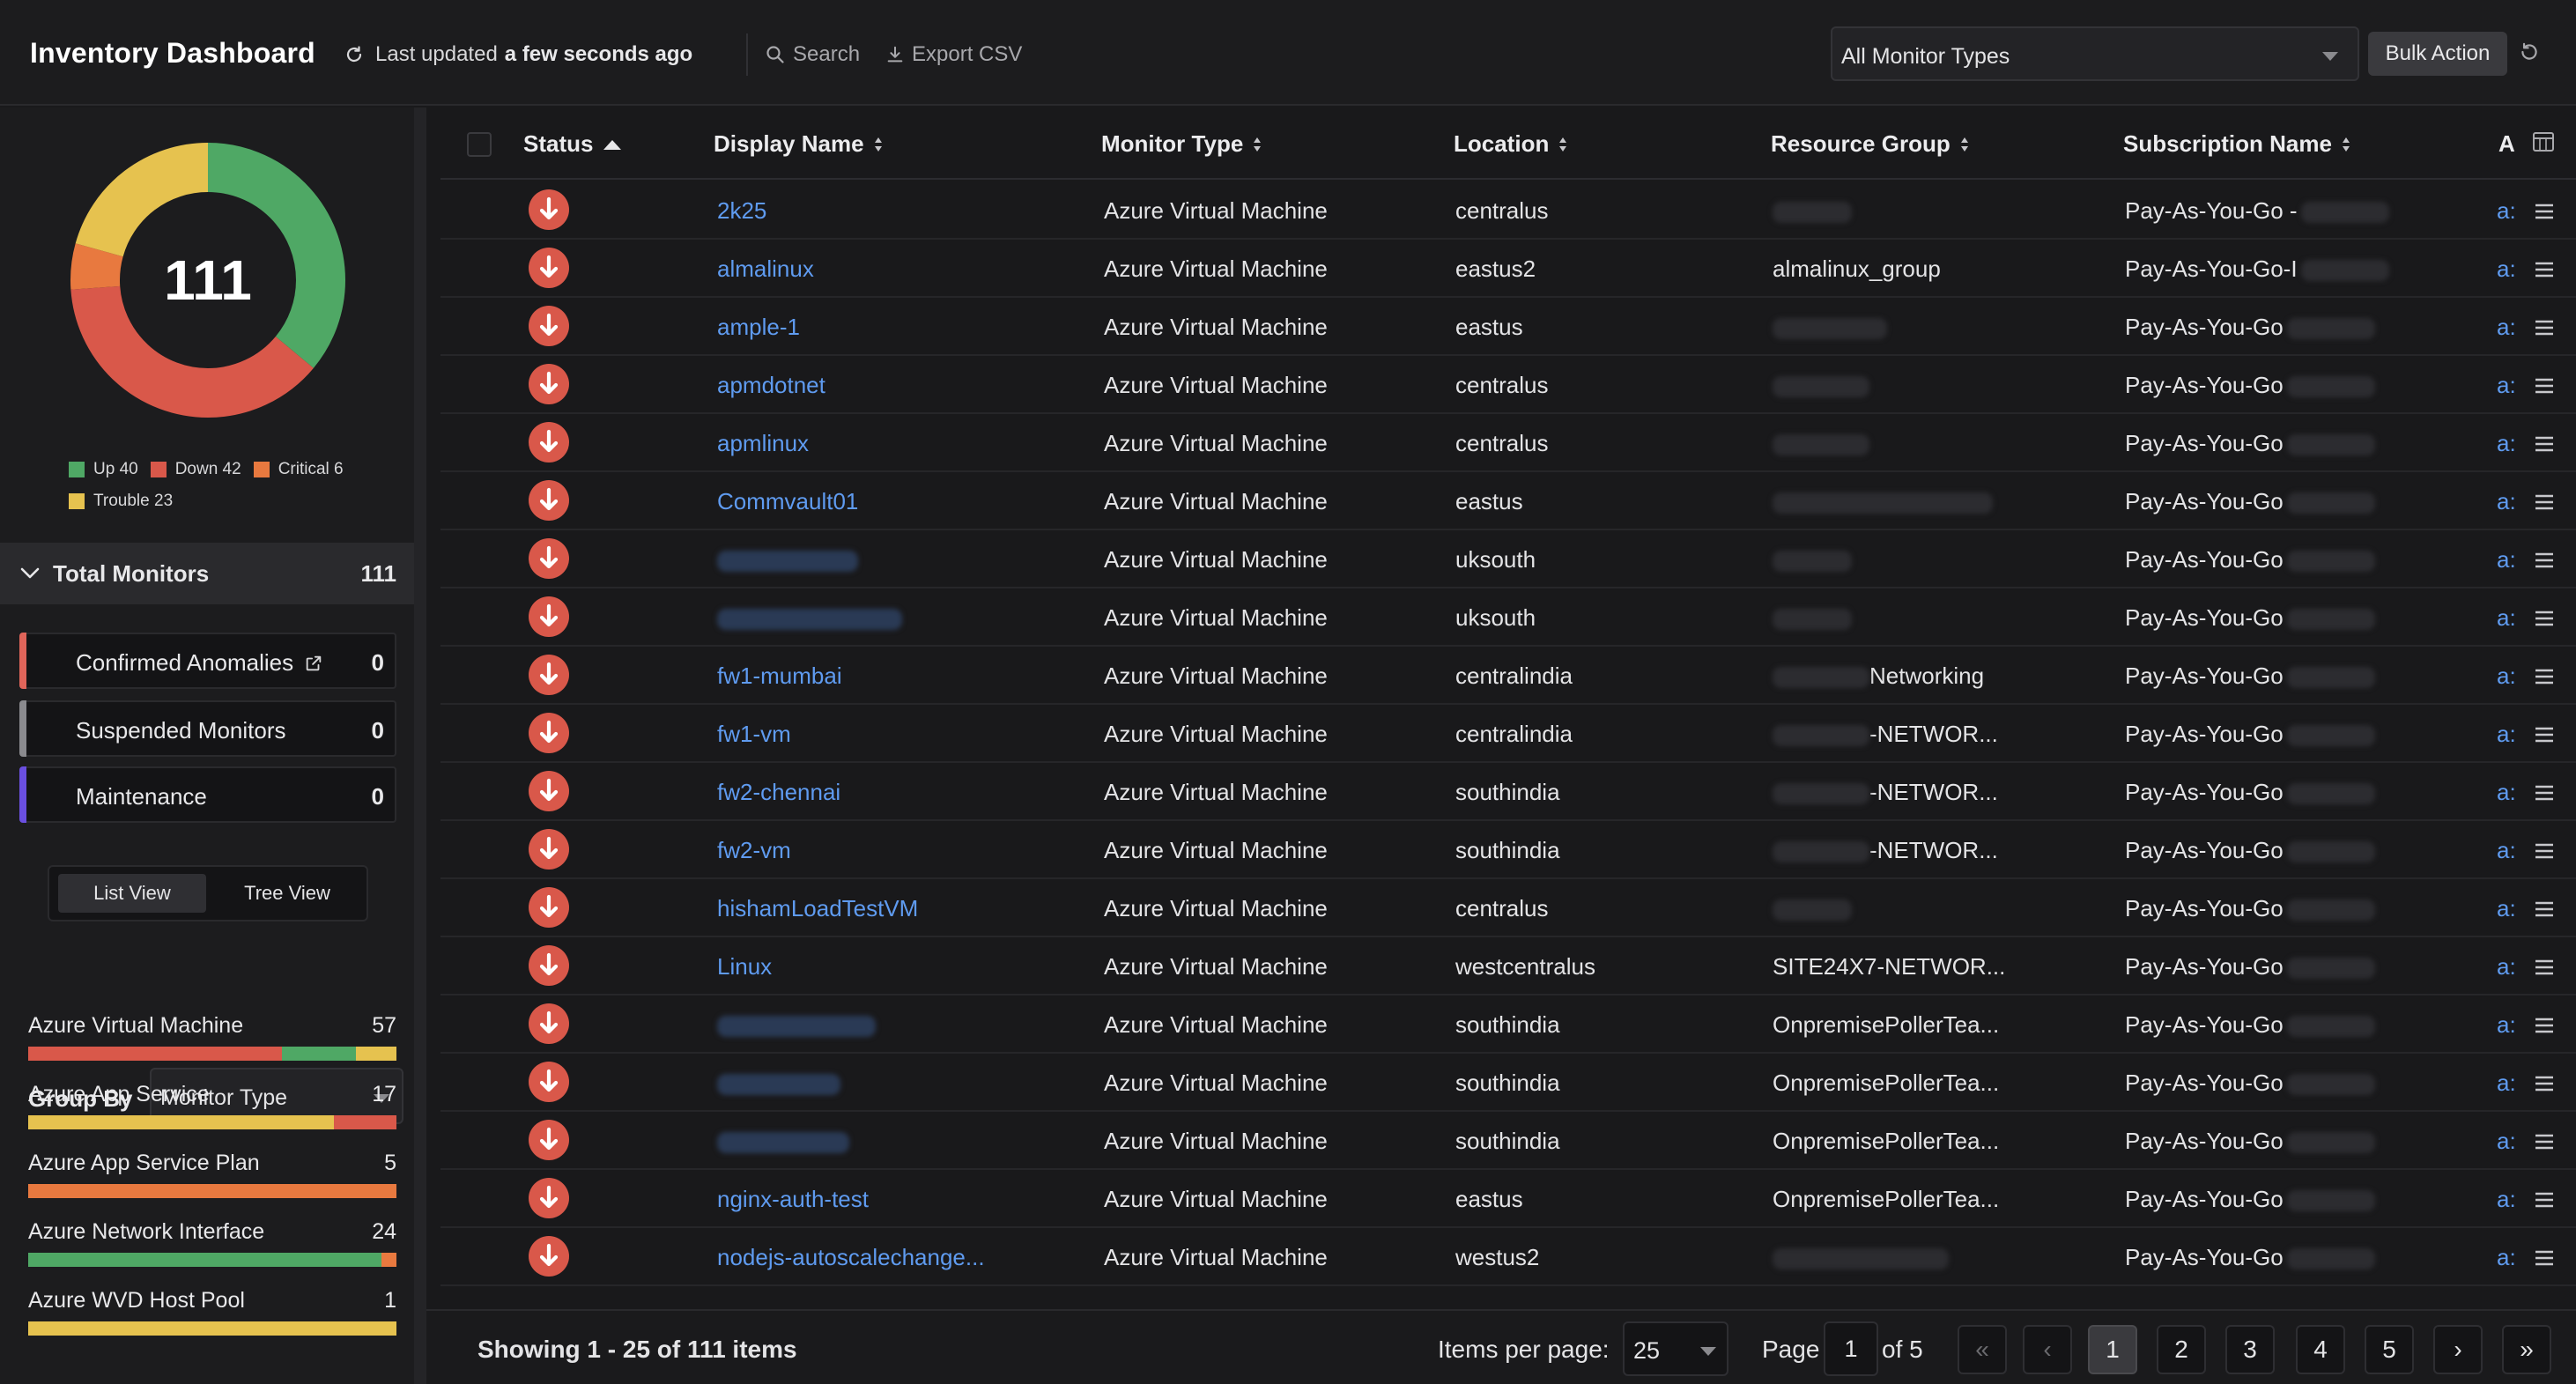 This screenshot has width=2576, height=1384. I want to click on group-item: Azure WVD Host Pool 1, so click(212, 1312).